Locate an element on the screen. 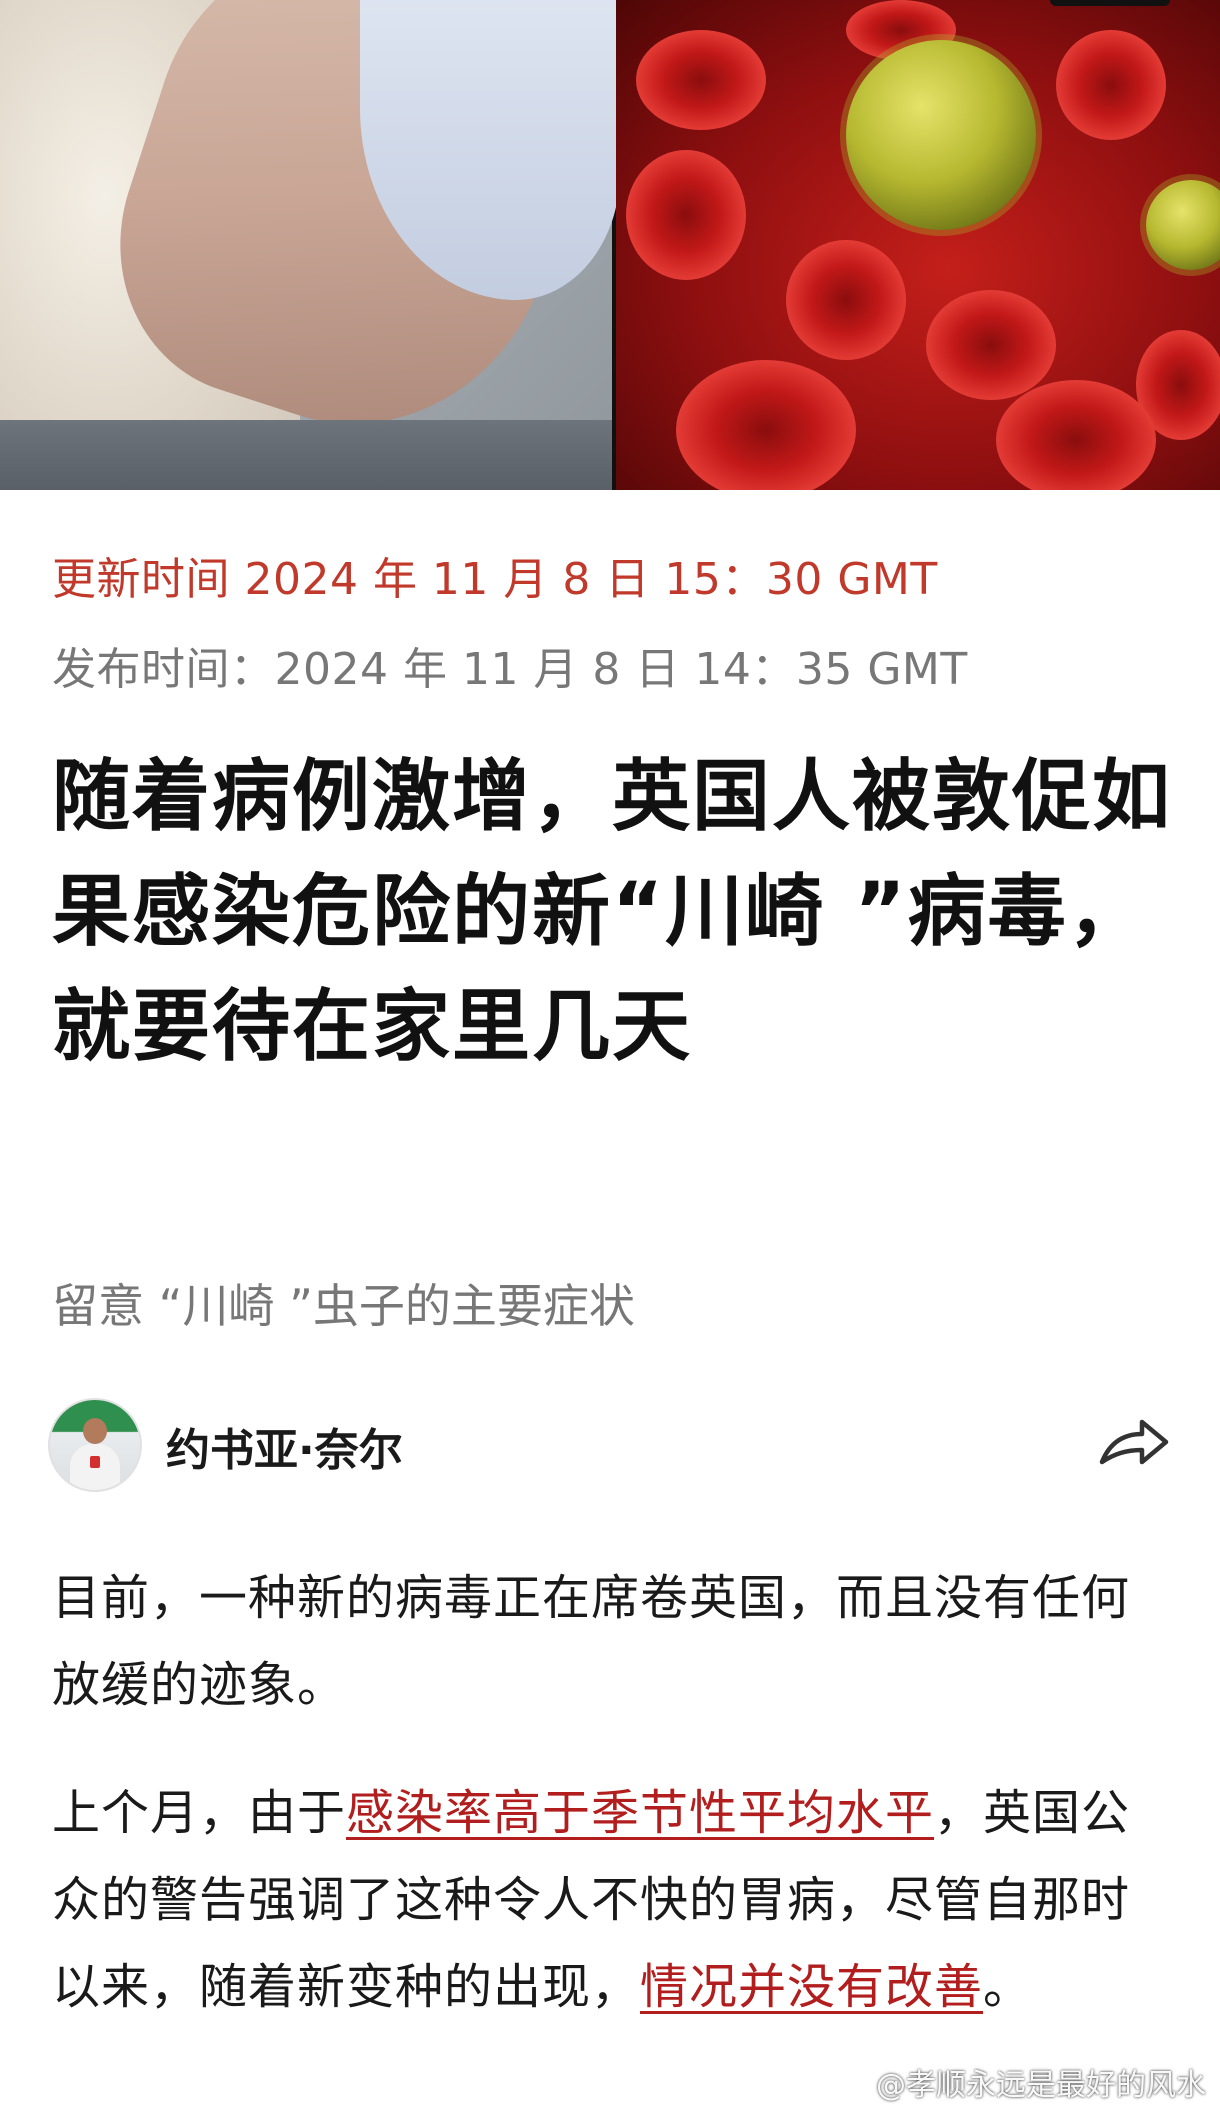 The width and height of the screenshot is (1220, 2114). author-row: 约书亚·奈尔 is located at coordinates (613, 1445).